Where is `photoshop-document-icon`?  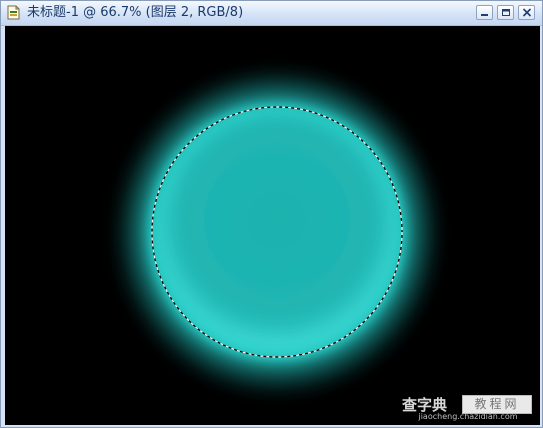 photoshop-document-icon is located at coordinates (13, 12).